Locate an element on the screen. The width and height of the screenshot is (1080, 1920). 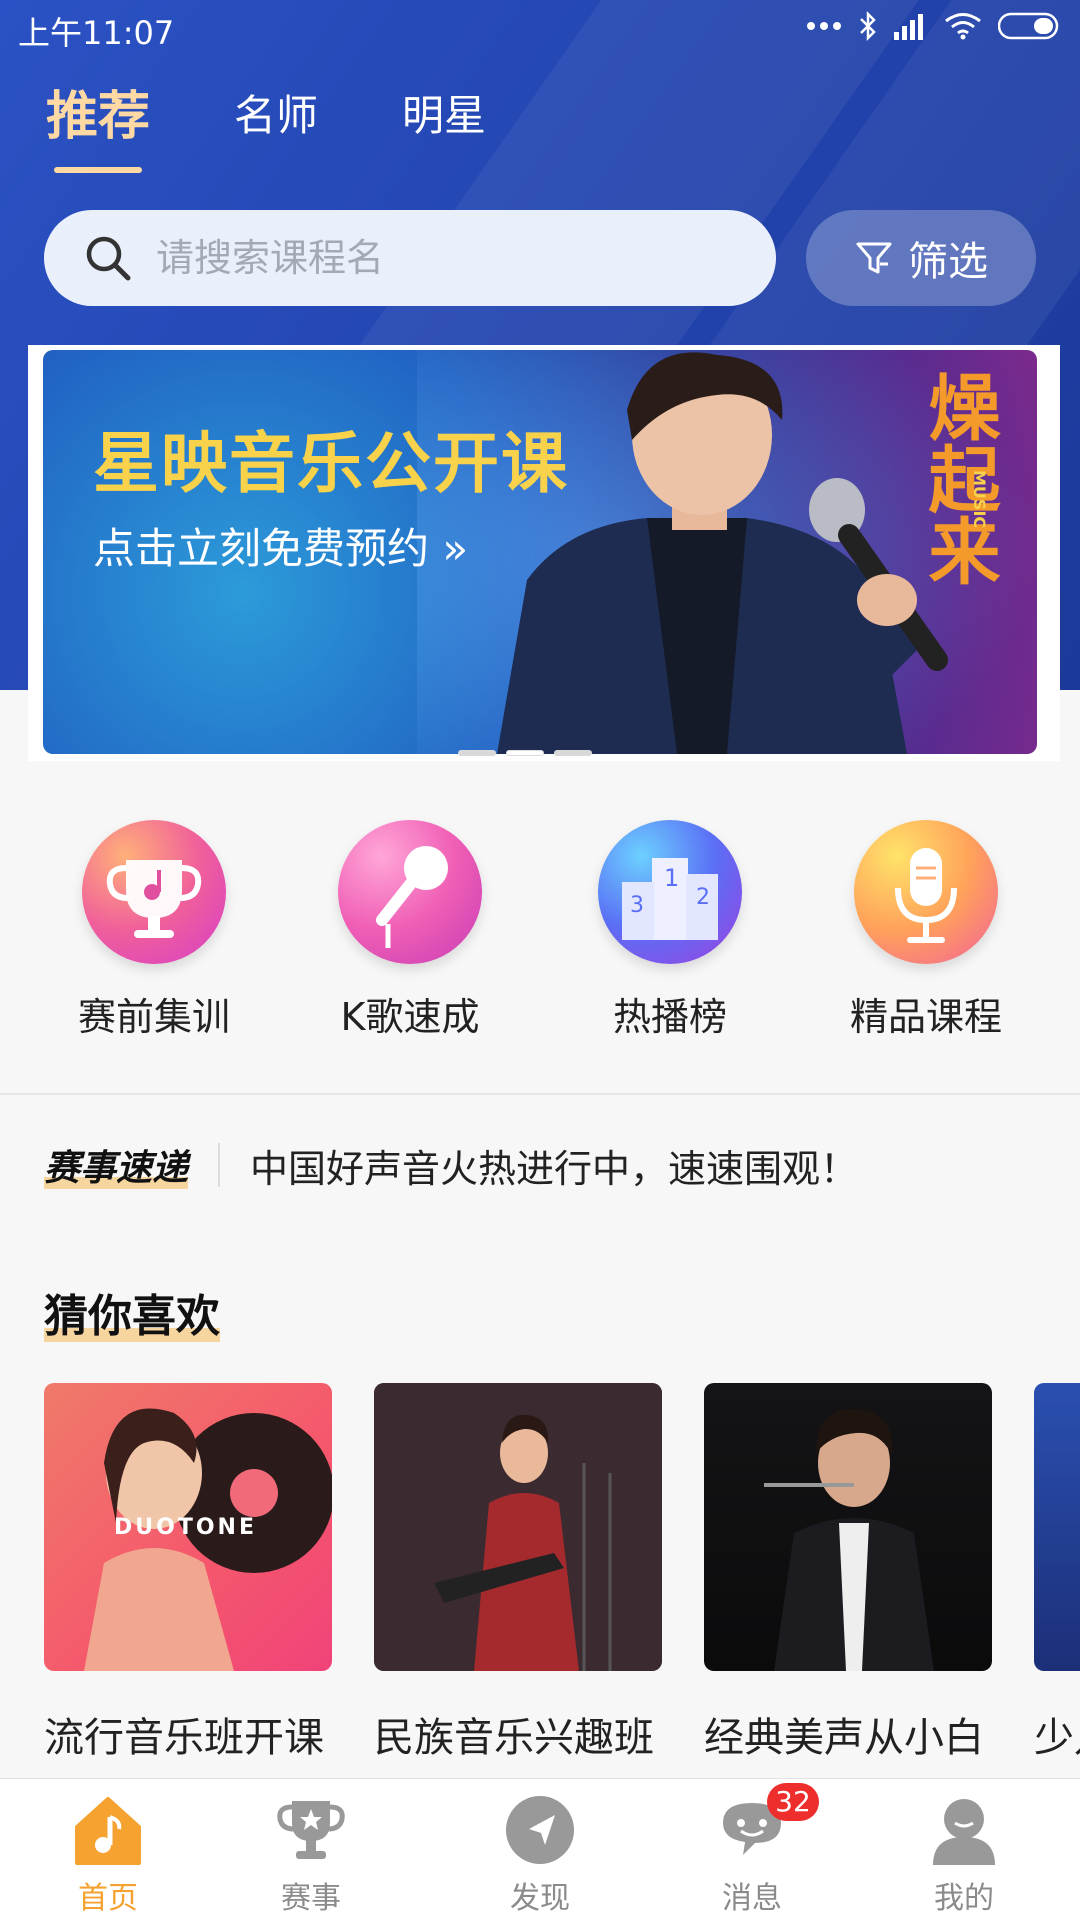
tab-stars: 明星 is located at coordinates (444, 119).